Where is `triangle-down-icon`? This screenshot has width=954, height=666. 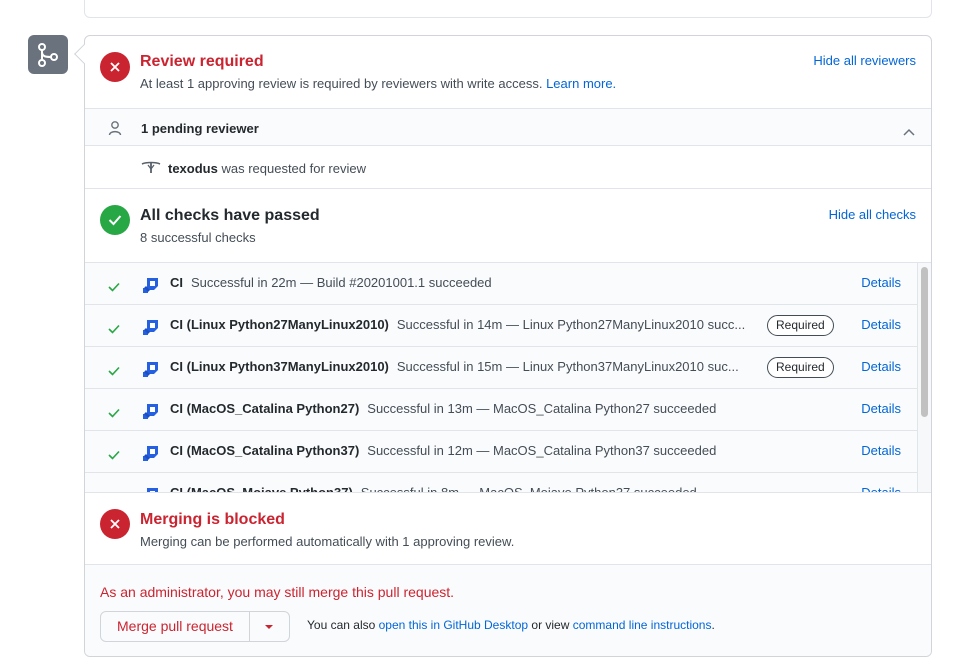 triangle-down-icon is located at coordinates (269, 626).